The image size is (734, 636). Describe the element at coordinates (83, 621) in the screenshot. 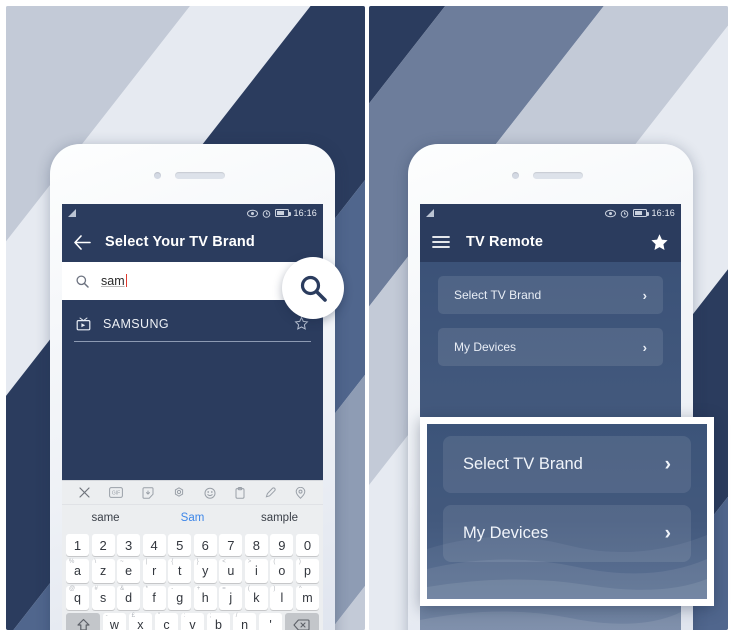

I see `shift-icon` at that location.